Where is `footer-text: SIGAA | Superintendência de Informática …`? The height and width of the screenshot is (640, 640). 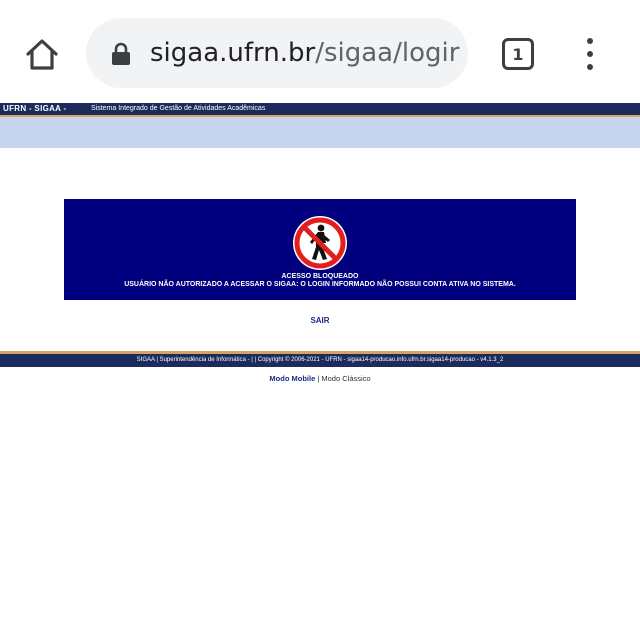
footer-text: SIGAA | Superintendência de Informática … is located at coordinates (320, 360).